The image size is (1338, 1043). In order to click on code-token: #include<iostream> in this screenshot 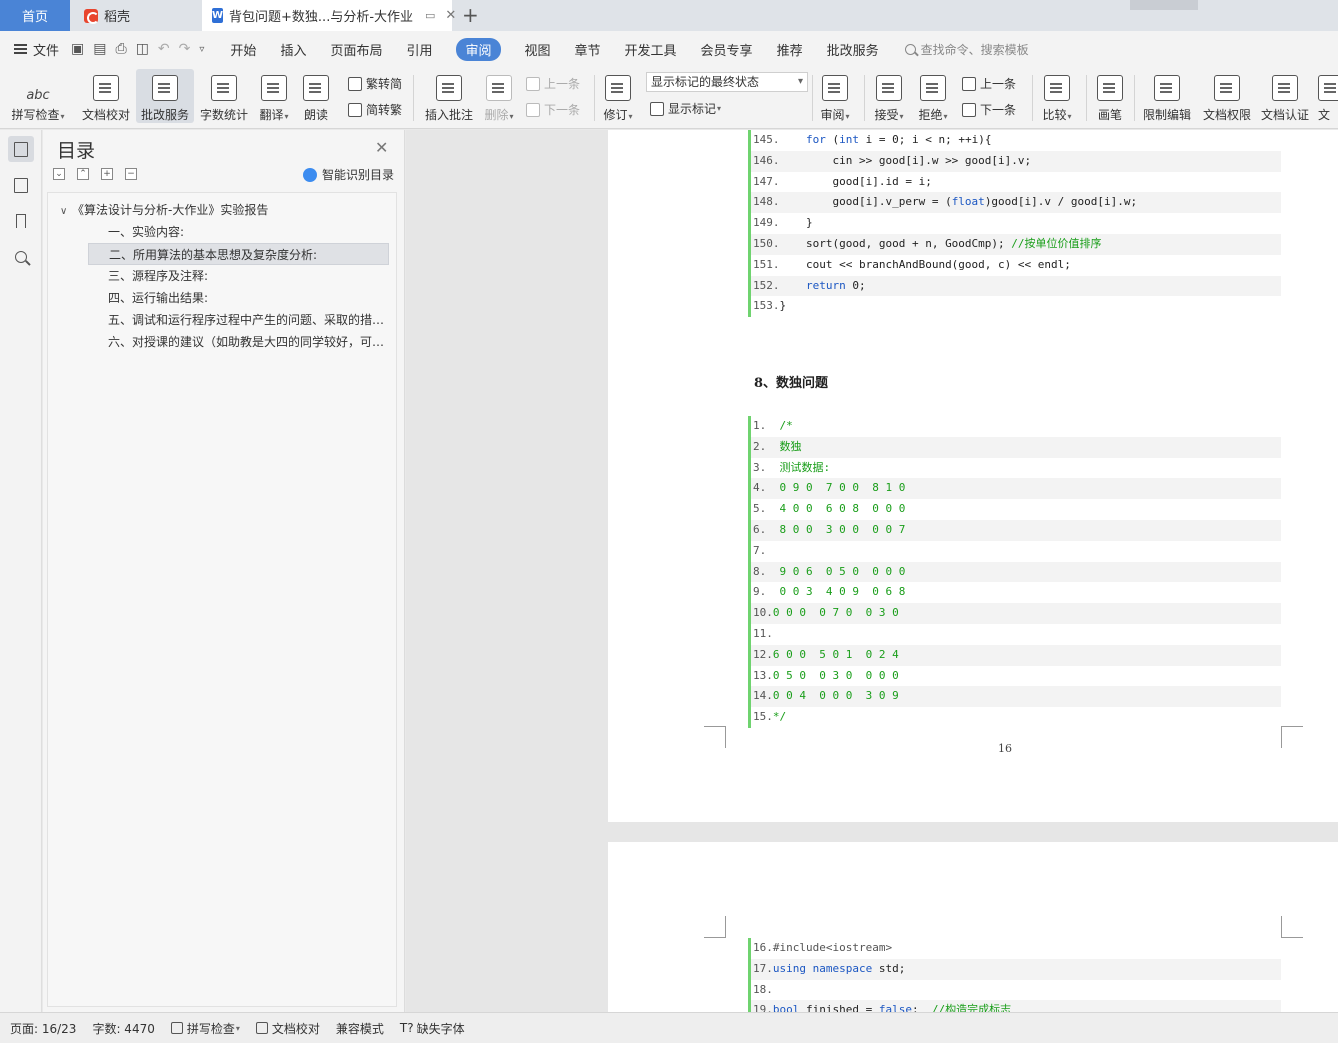, I will do `click(832, 947)`.